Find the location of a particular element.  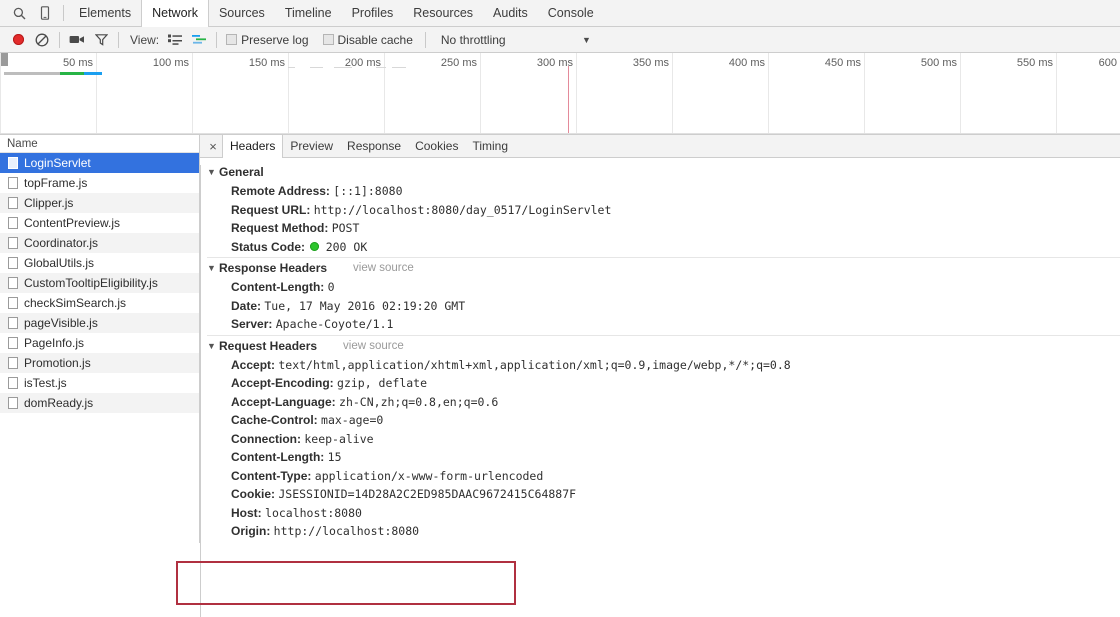

header-key: Request URL: is located at coordinates (271, 209).